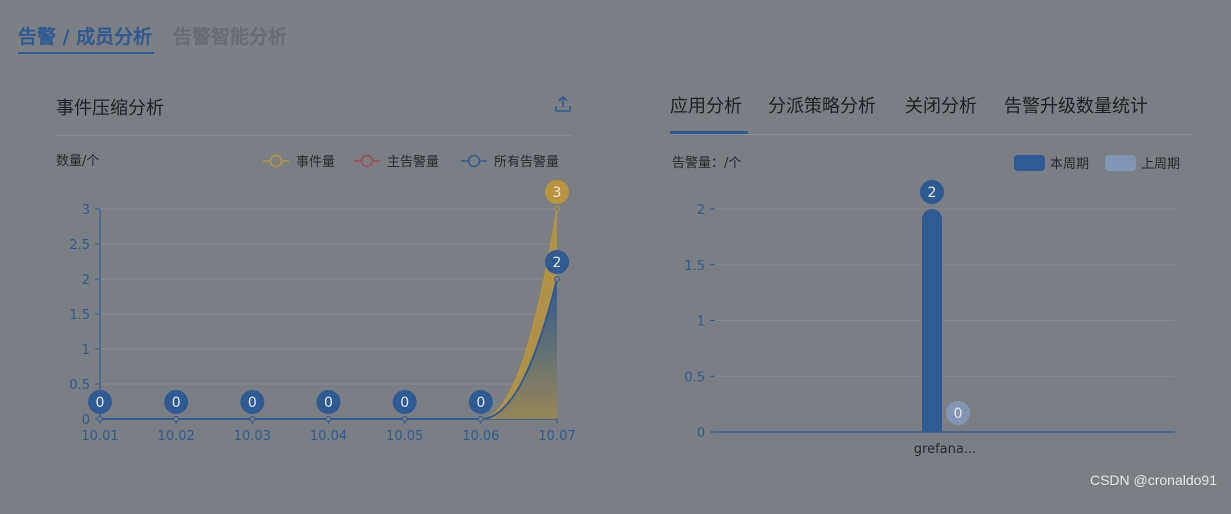  Describe the element at coordinates (77, 161) in the screenshot. I see `y-unit-label: 数量/个` at that location.